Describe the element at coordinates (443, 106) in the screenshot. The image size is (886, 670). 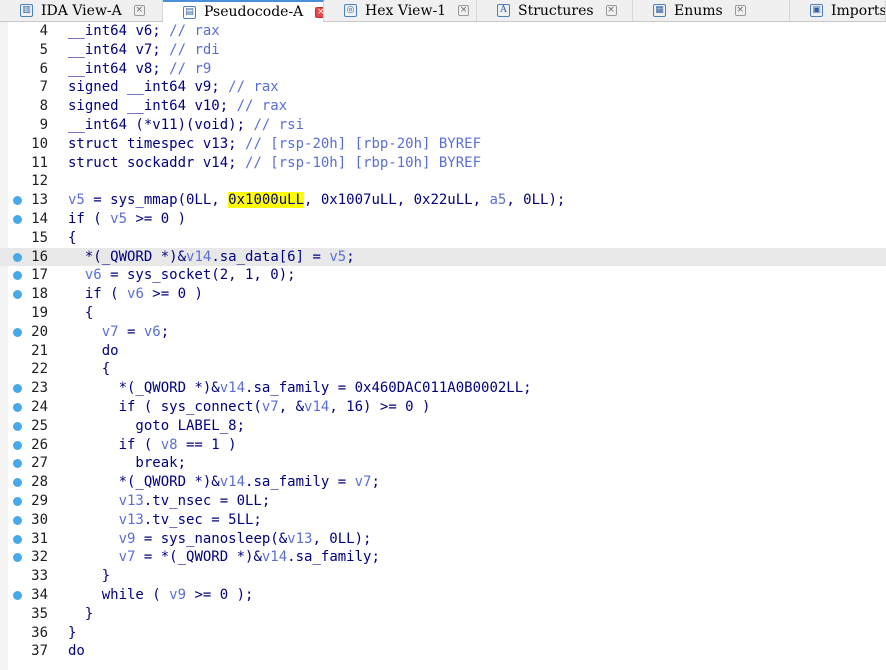
I see `code-line: 8 signed __int64 v10; // rax` at that location.